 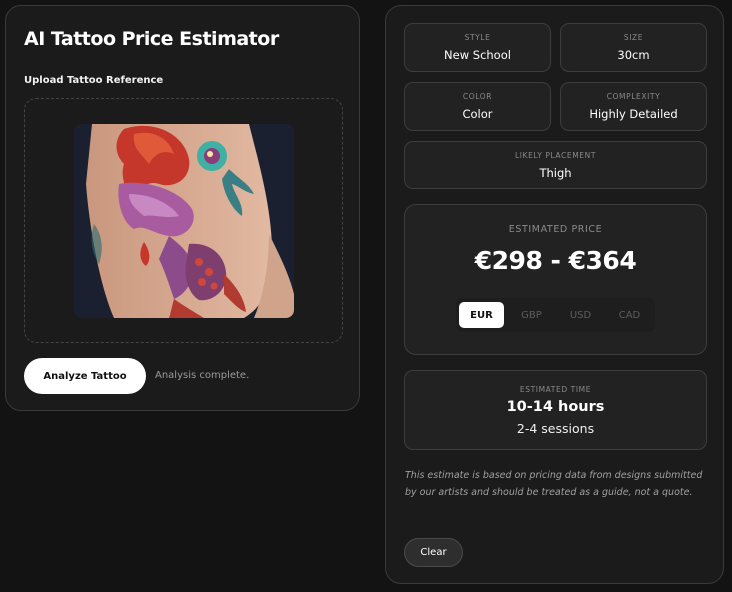 What do you see at coordinates (433, 552) in the screenshot?
I see `clear-button: Clear` at bounding box center [433, 552].